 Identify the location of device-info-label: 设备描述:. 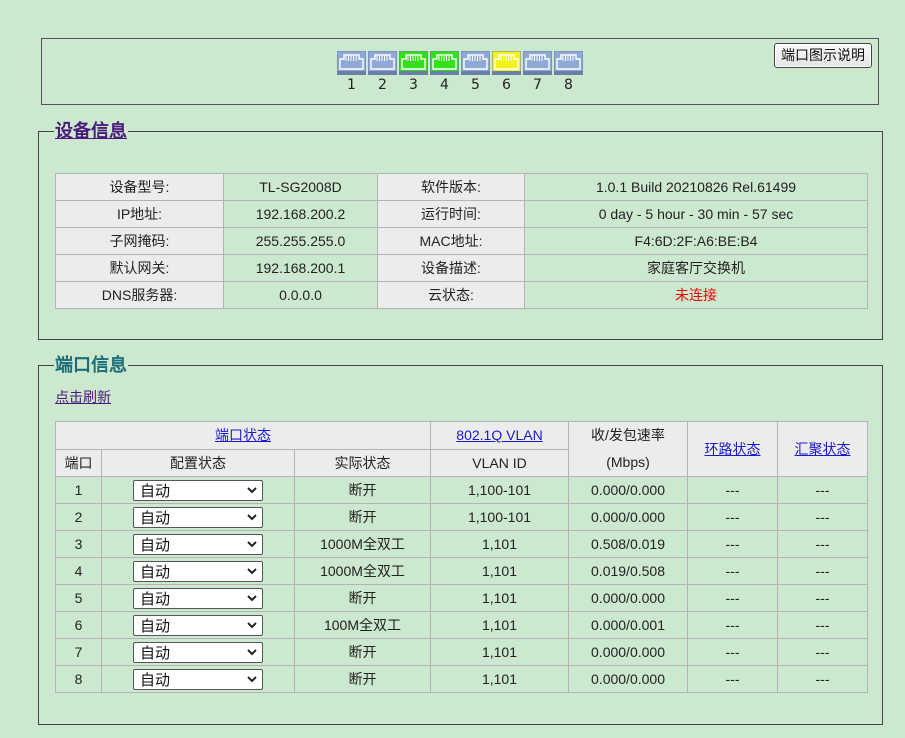
(451, 268).